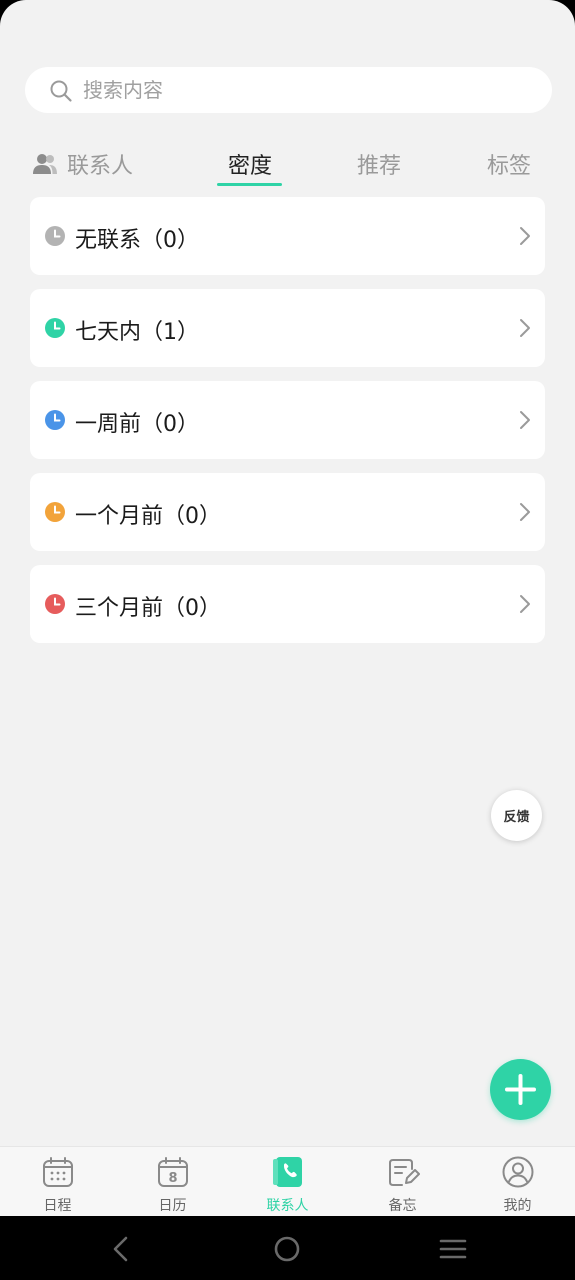 This screenshot has height=1280, width=575. Describe the element at coordinates (148, 516) in the screenshot. I see `list-item-label: 一个月前（0）` at that location.